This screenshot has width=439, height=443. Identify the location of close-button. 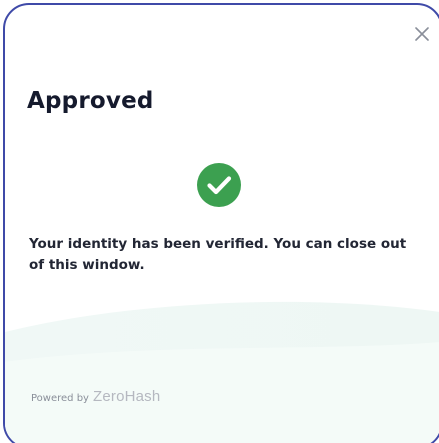
(422, 34).